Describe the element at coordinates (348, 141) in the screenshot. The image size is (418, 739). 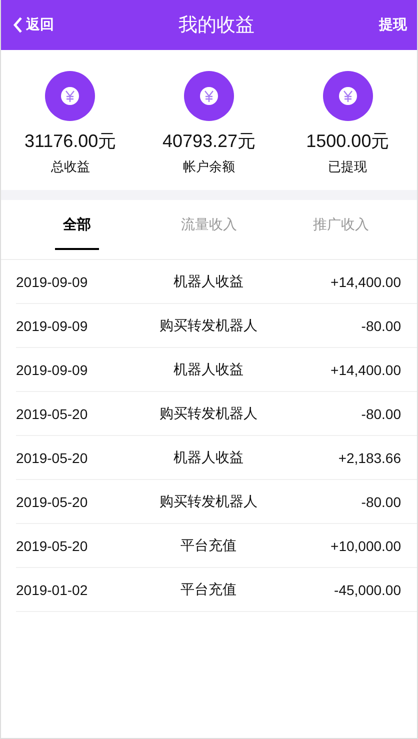
I see `stat-value: 1500.00元` at that location.